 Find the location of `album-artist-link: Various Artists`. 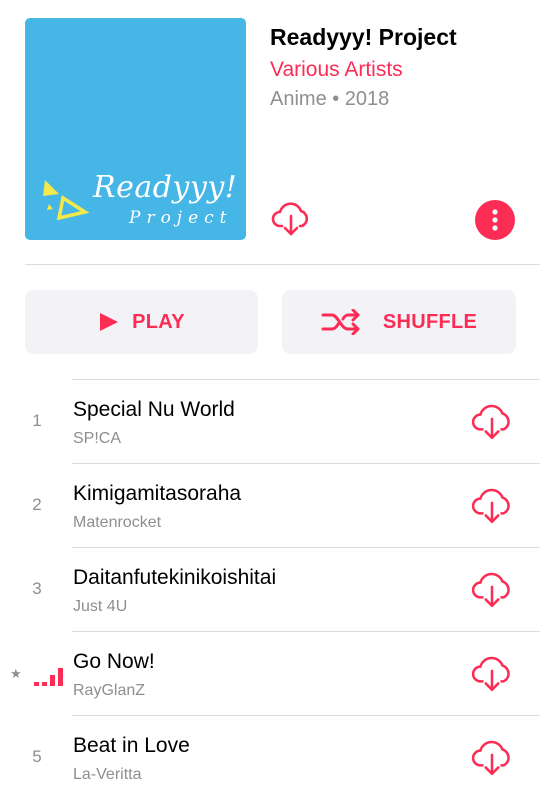

album-artist-link: Various Artists is located at coordinates (336, 70).